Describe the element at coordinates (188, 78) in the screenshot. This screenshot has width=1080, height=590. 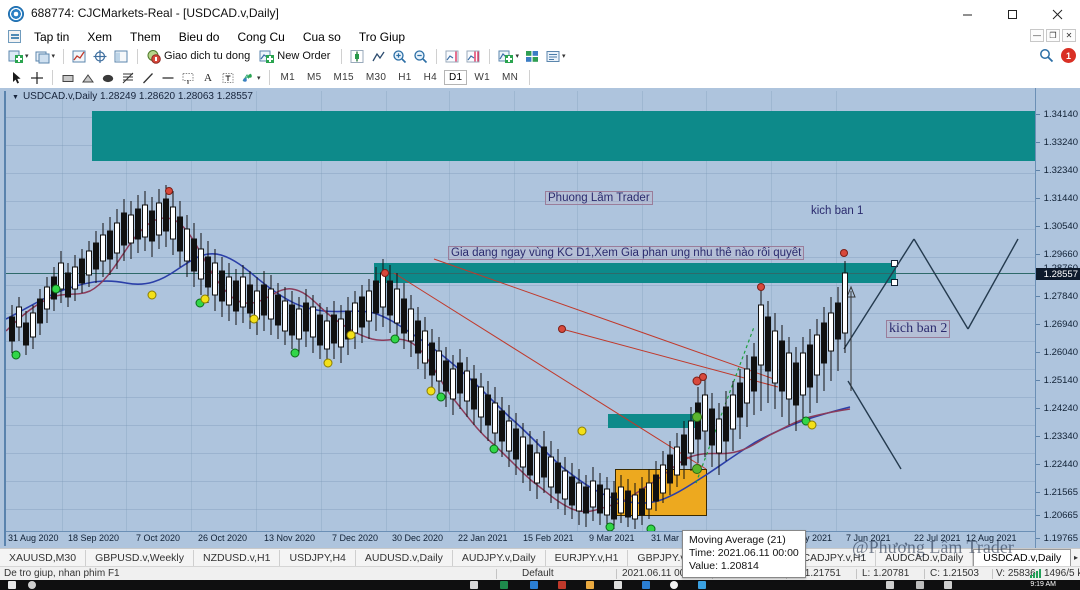
I see `cycle-lines-icon` at that location.